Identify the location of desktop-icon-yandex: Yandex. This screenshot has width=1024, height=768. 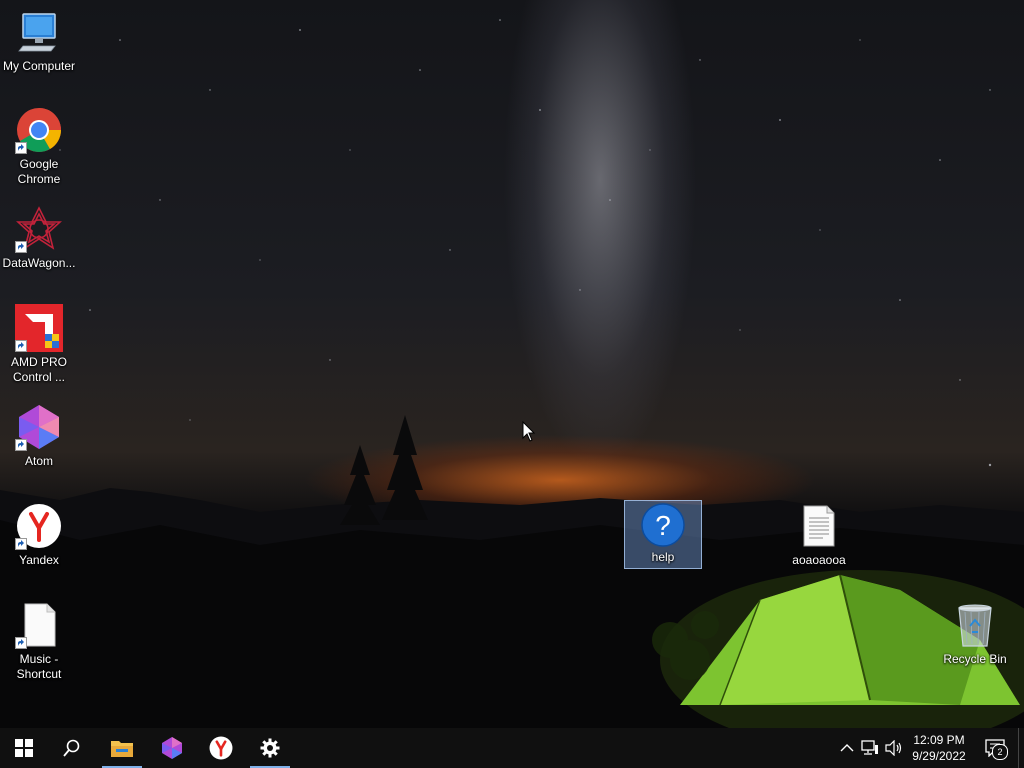
(39, 535).